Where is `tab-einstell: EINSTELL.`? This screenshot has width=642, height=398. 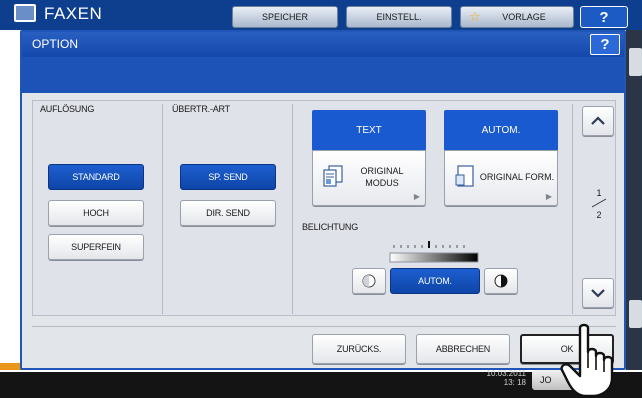
tab-einstell: EINSTELL. is located at coordinates (399, 17).